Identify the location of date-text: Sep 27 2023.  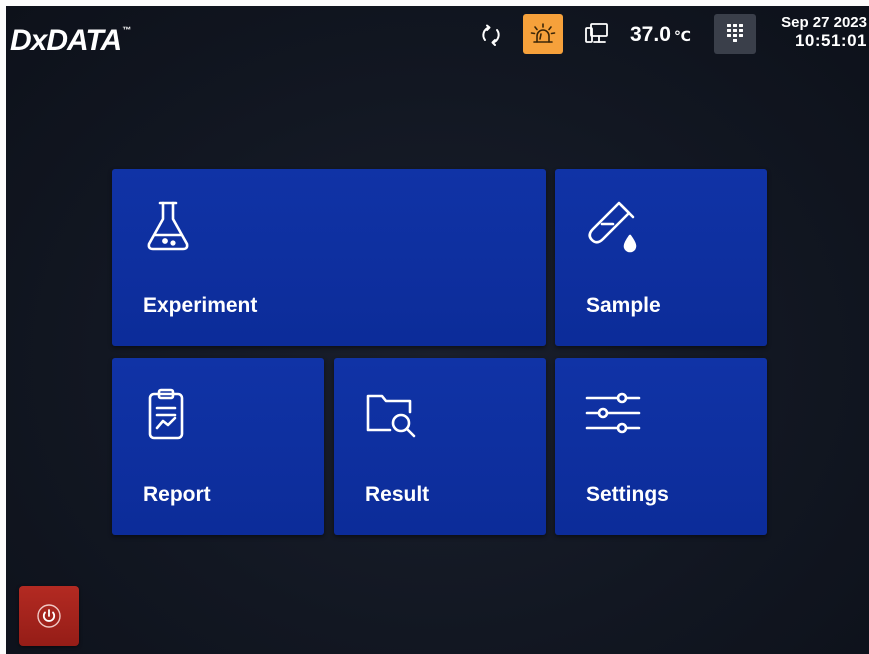
(824, 22).